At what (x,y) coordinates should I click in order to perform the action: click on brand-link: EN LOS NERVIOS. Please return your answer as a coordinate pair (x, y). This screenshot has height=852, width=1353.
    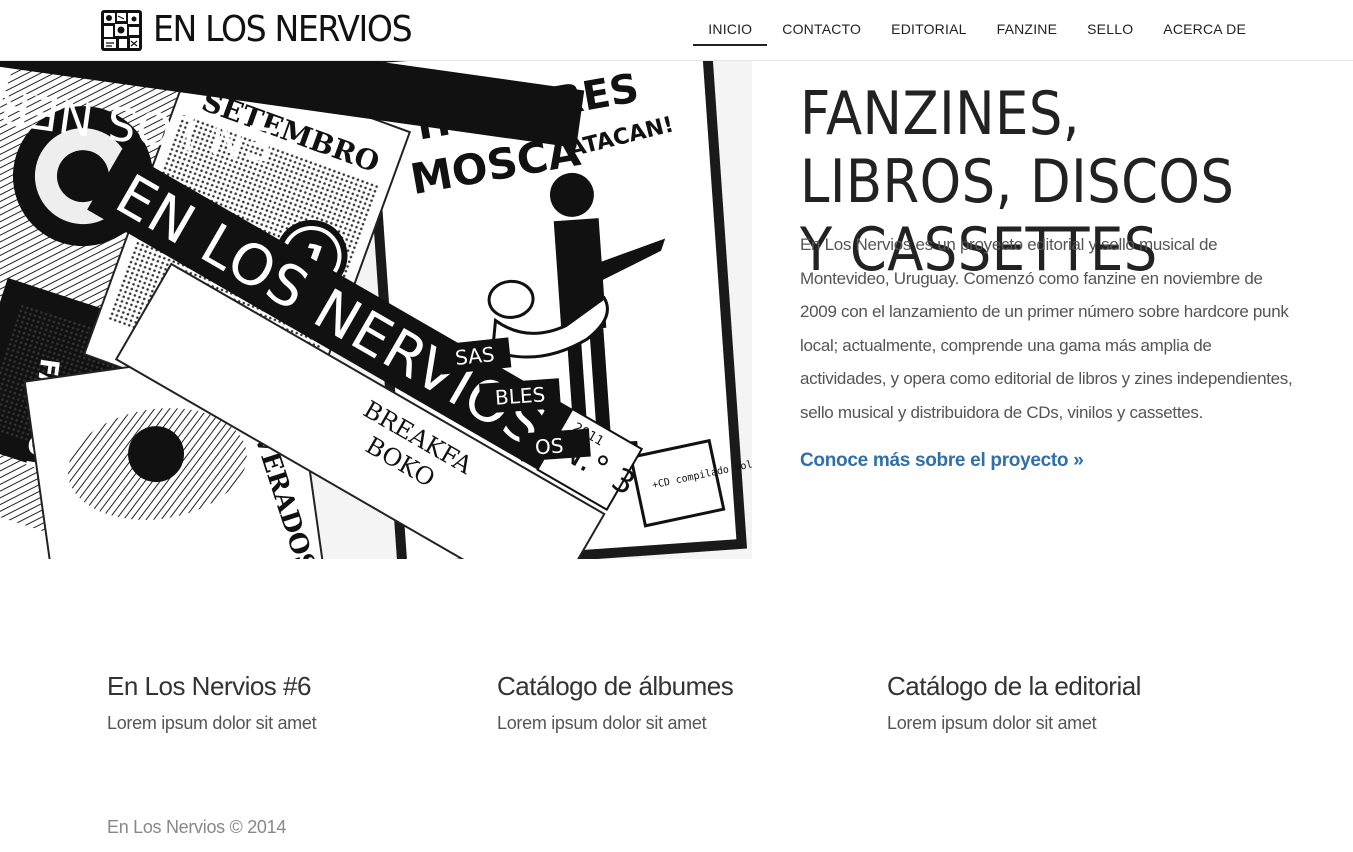
    Looking at the image, I should click on (267, 30).